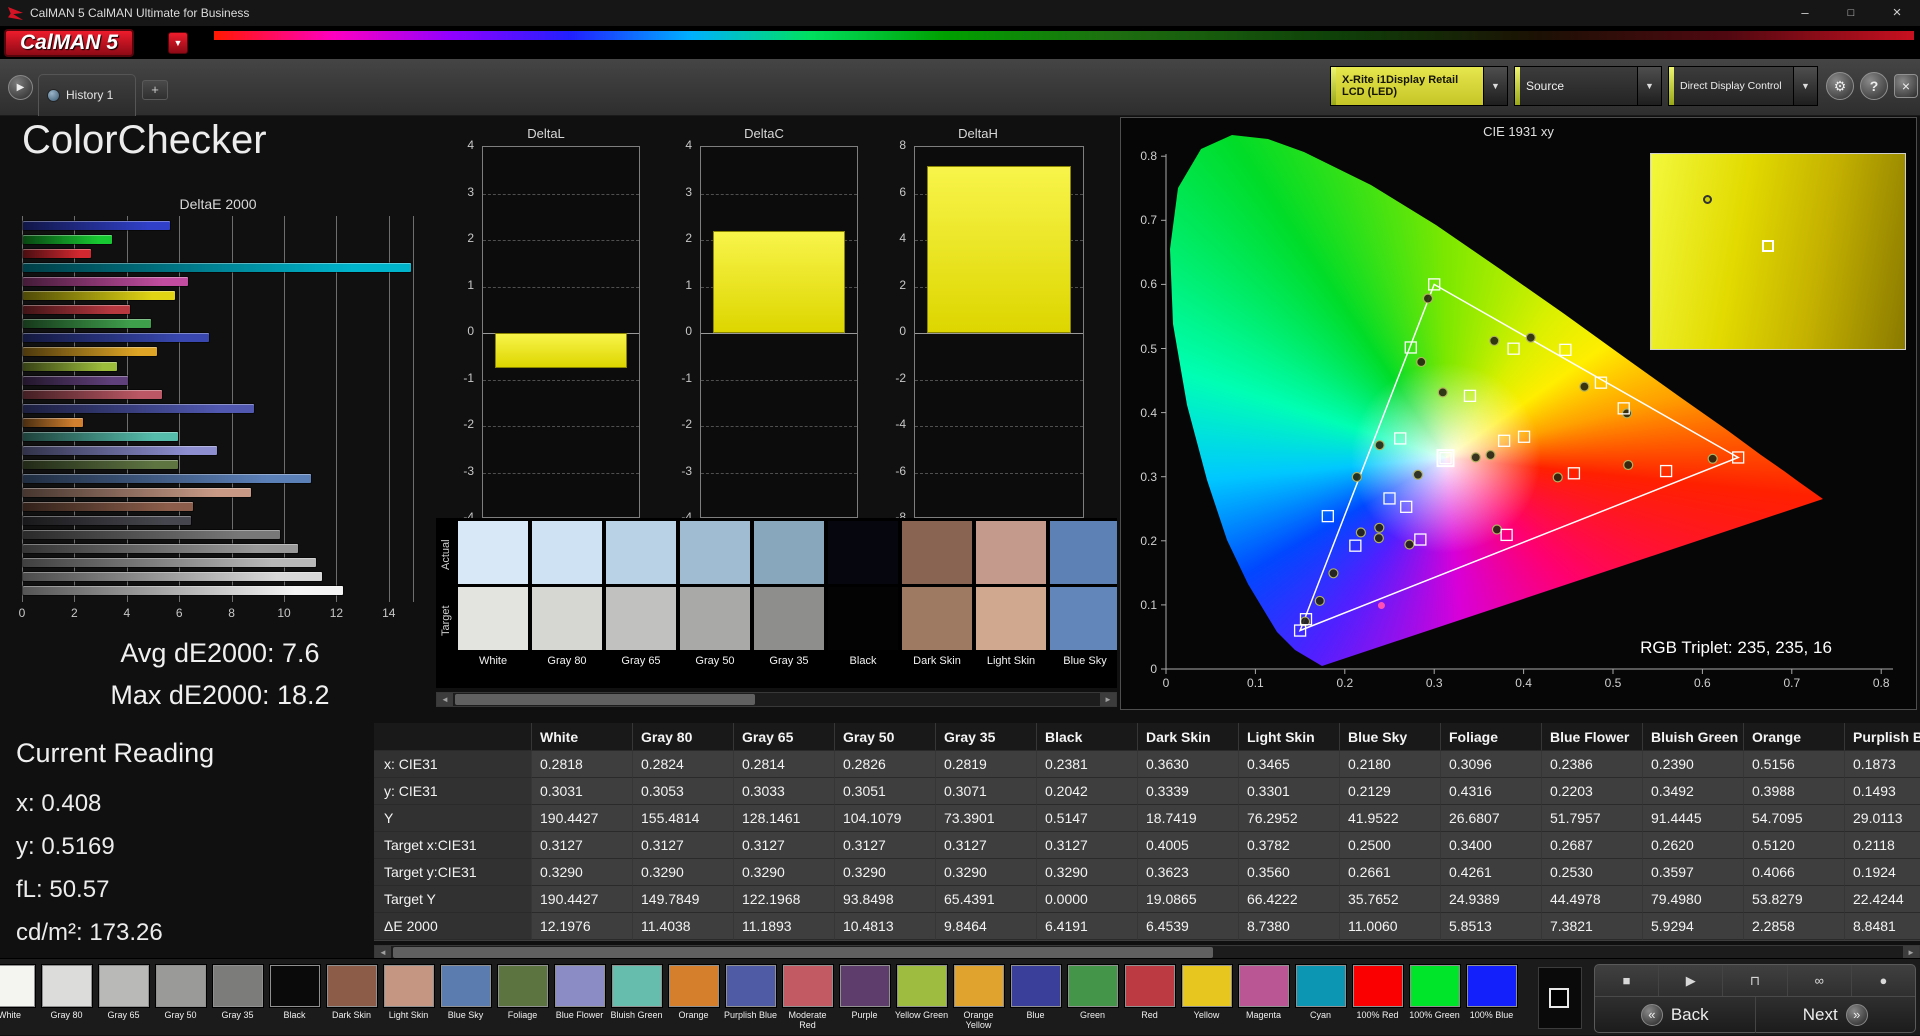 Image resolution: width=1920 pixels, height=1036 pixels. I want to click on patch-label: 100% Green, so click(1434, 1015).